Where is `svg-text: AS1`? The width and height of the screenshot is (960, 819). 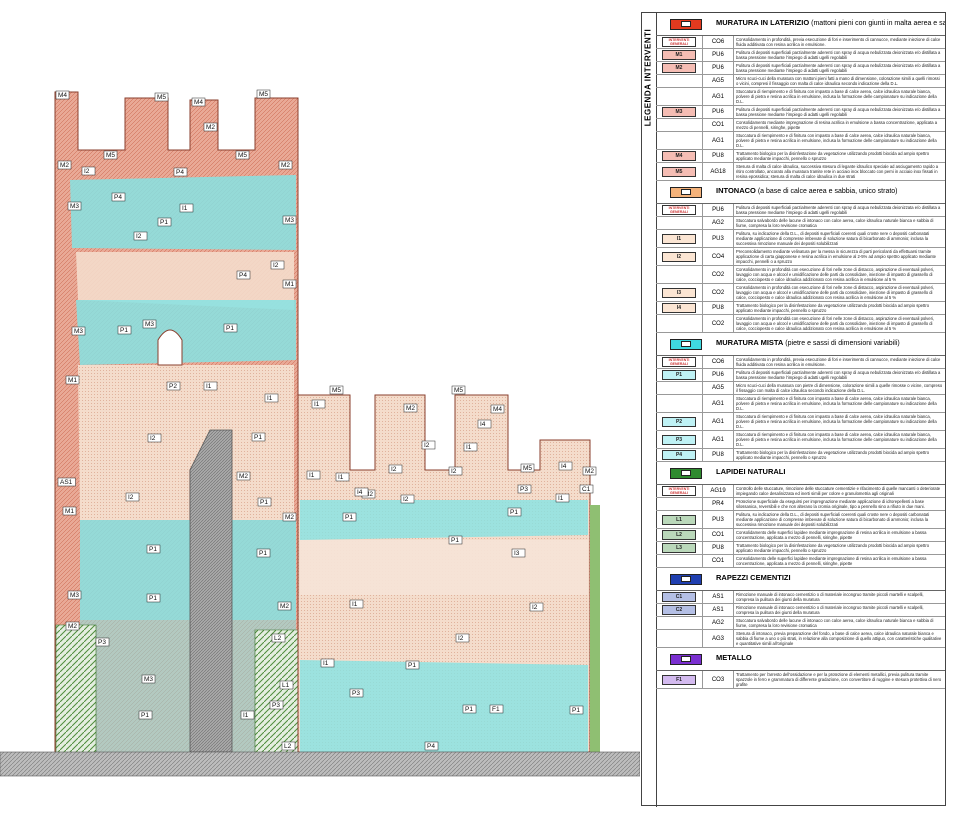
svg-text: AS1 is located at coordinates (66, 482).